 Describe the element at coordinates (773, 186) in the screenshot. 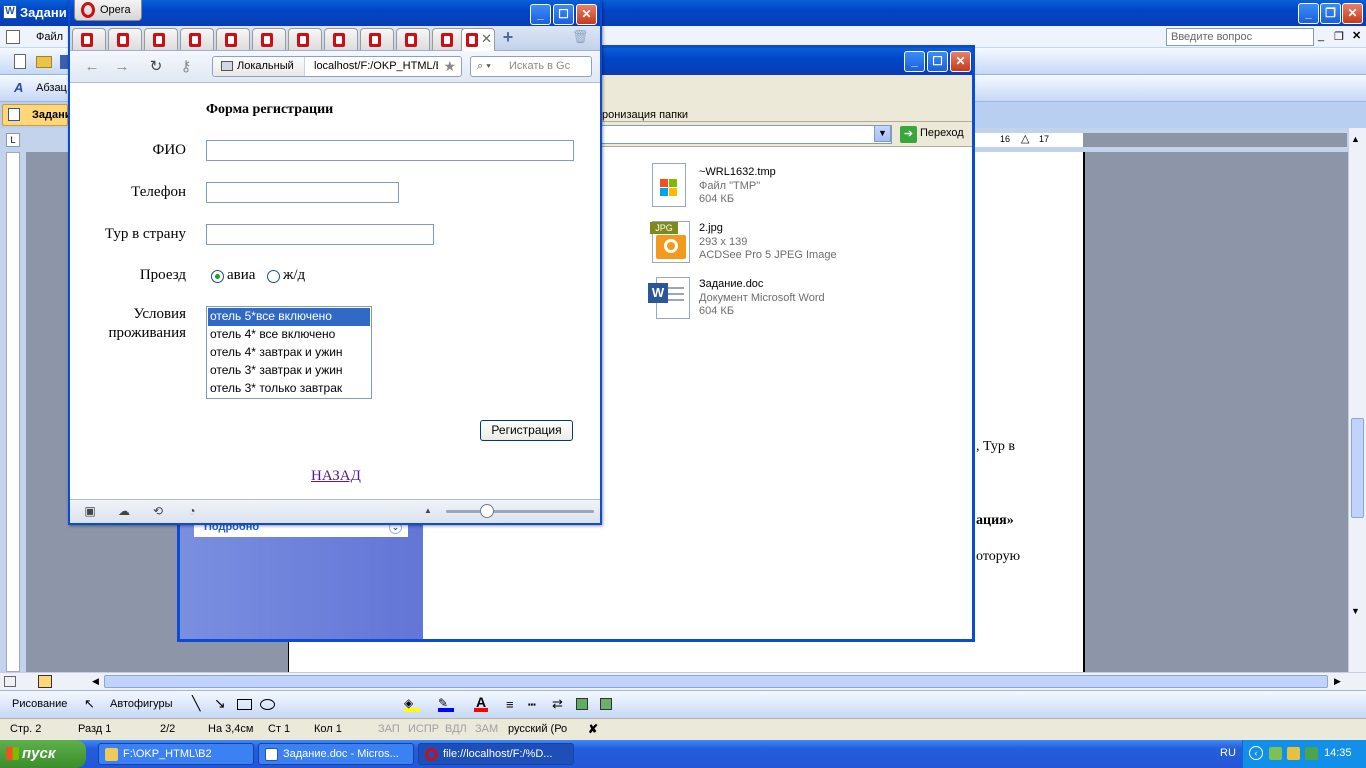

I see `file-item-tmp: ~WRL1632.tmp Файл "TMP" 604 КБ` at that location.